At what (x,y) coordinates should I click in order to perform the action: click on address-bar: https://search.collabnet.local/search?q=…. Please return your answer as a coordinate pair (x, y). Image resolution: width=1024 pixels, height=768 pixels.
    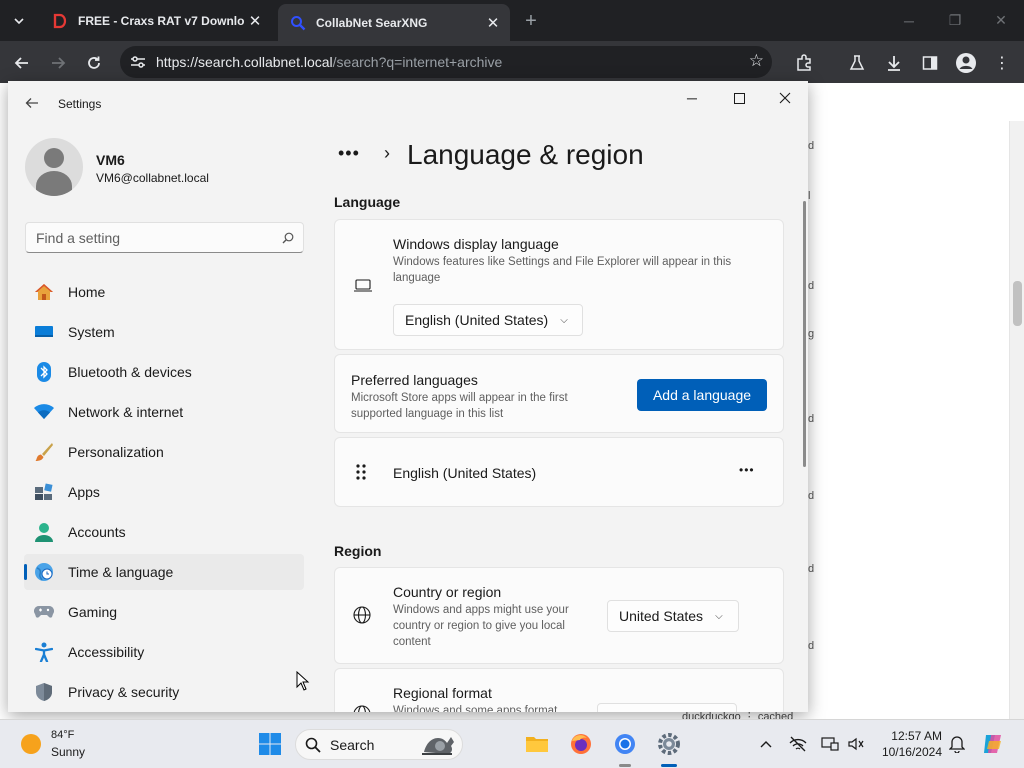
    Looking at the image, I should click on (446, 62).